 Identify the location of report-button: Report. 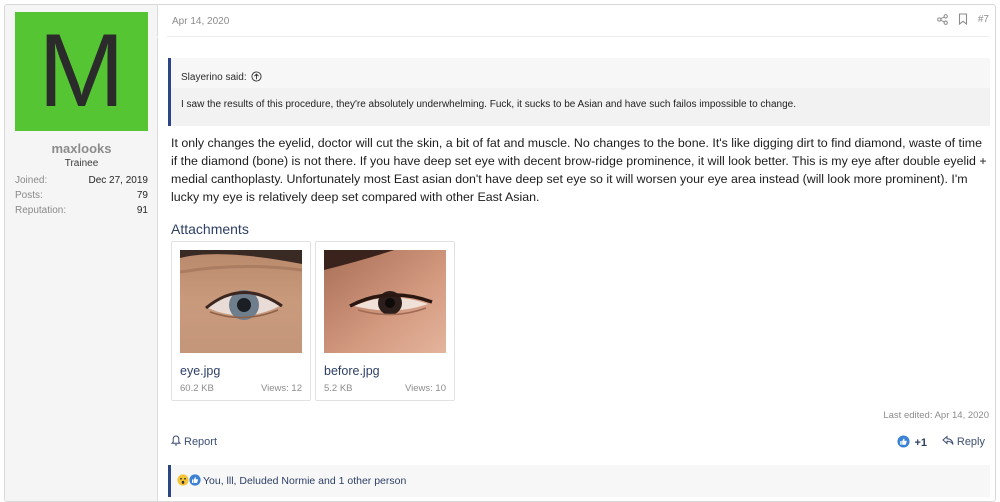
(194, 442).